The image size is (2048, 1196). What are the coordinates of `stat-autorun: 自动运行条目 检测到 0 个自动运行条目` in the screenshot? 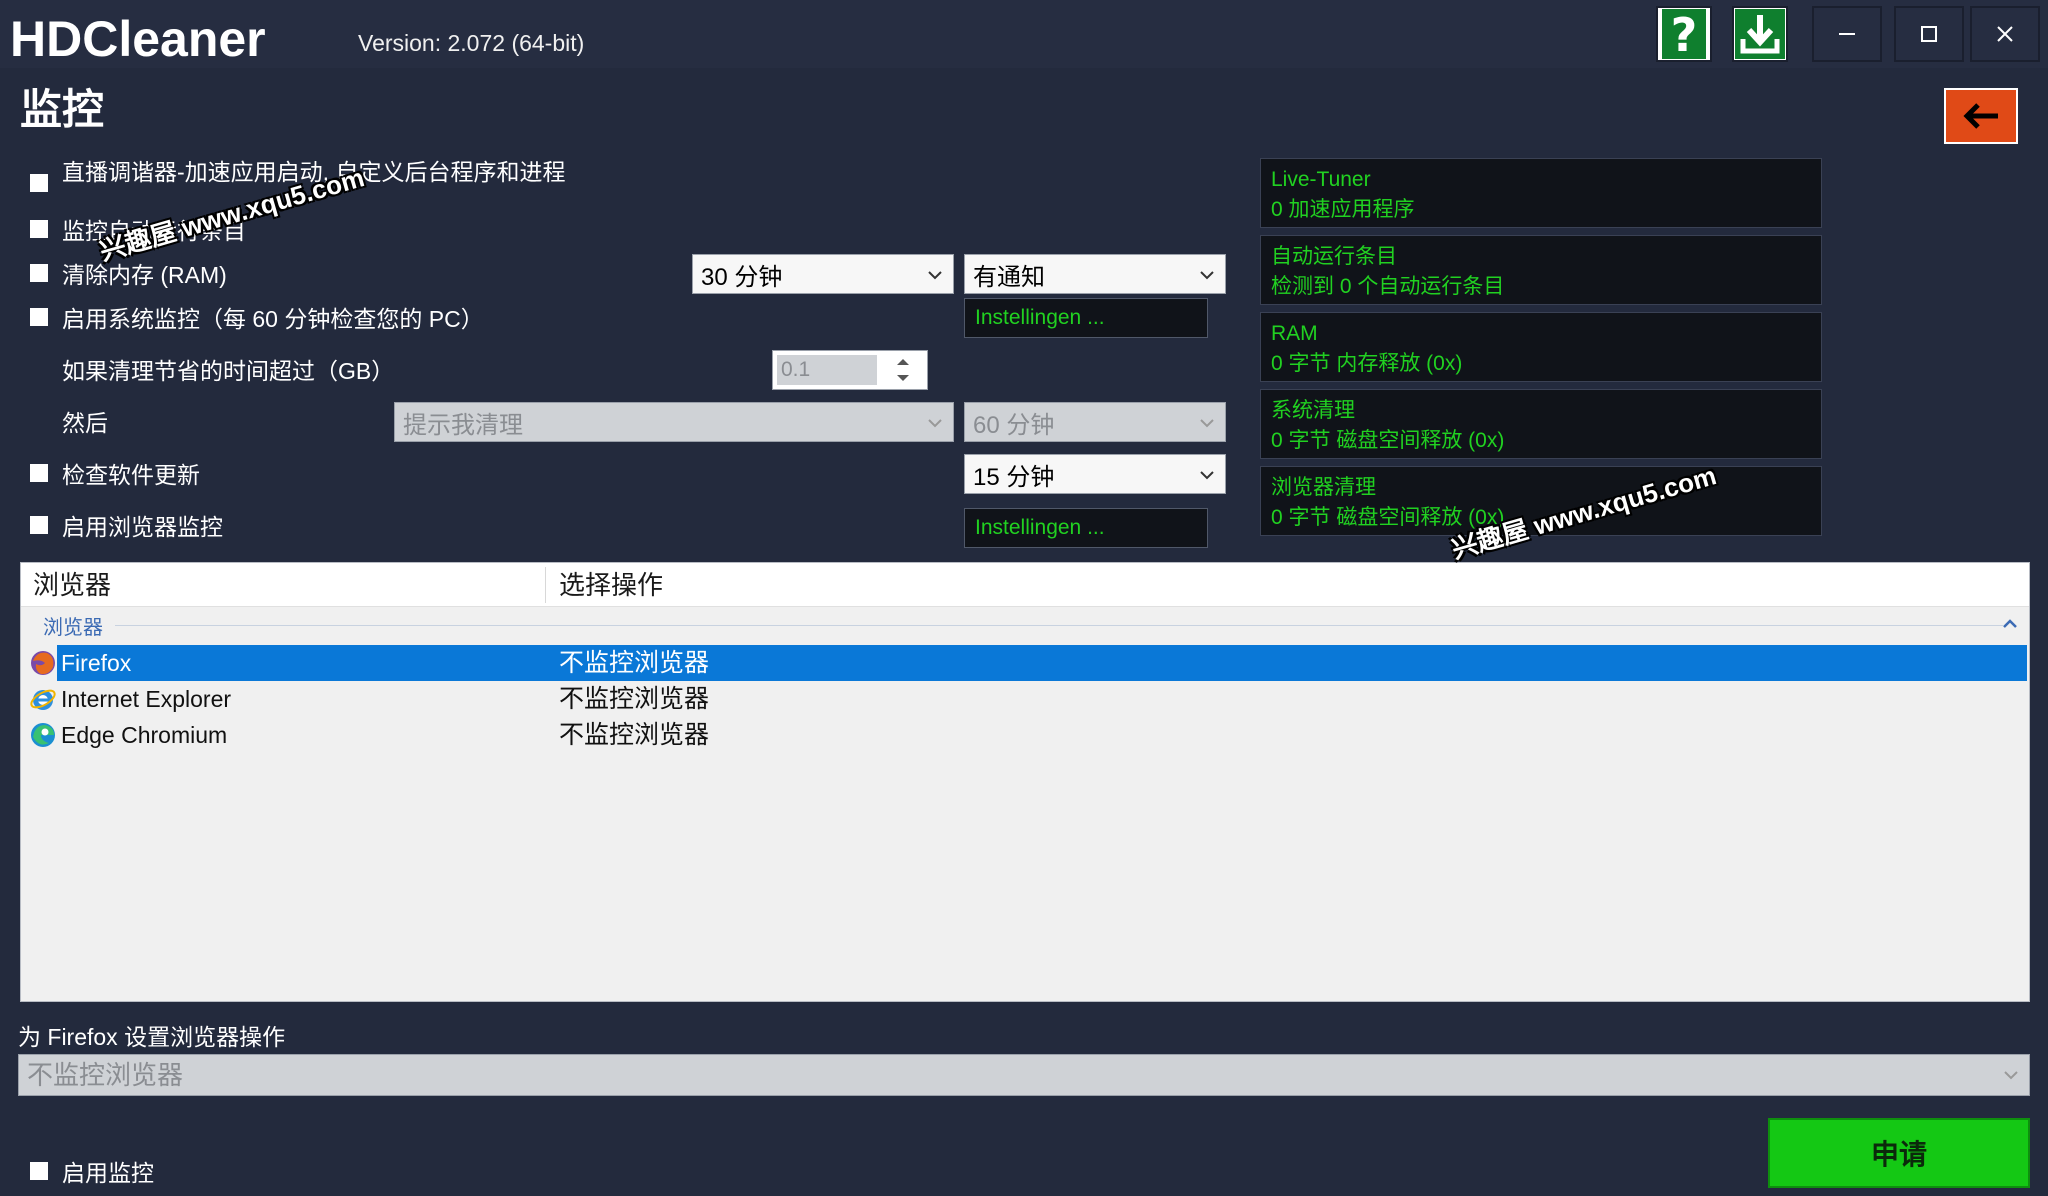 It's located at (1541, 270).